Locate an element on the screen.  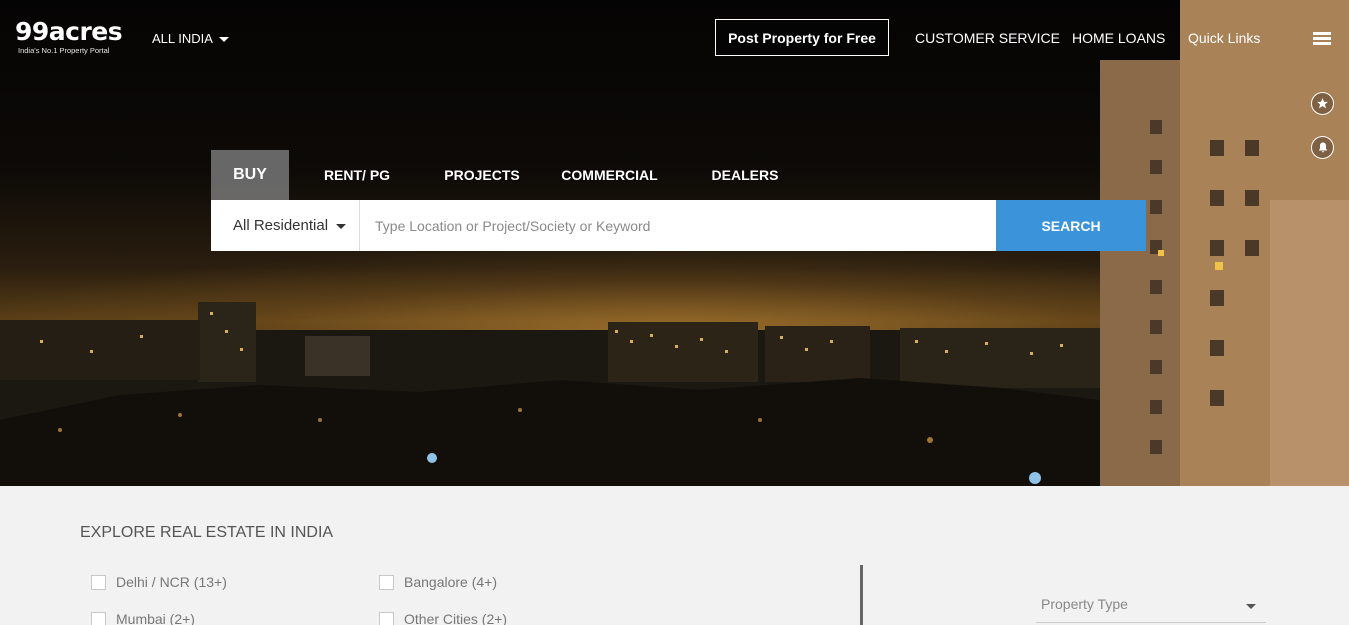
post-property-button: Post Property for Free is located at coordinates (802, 37).